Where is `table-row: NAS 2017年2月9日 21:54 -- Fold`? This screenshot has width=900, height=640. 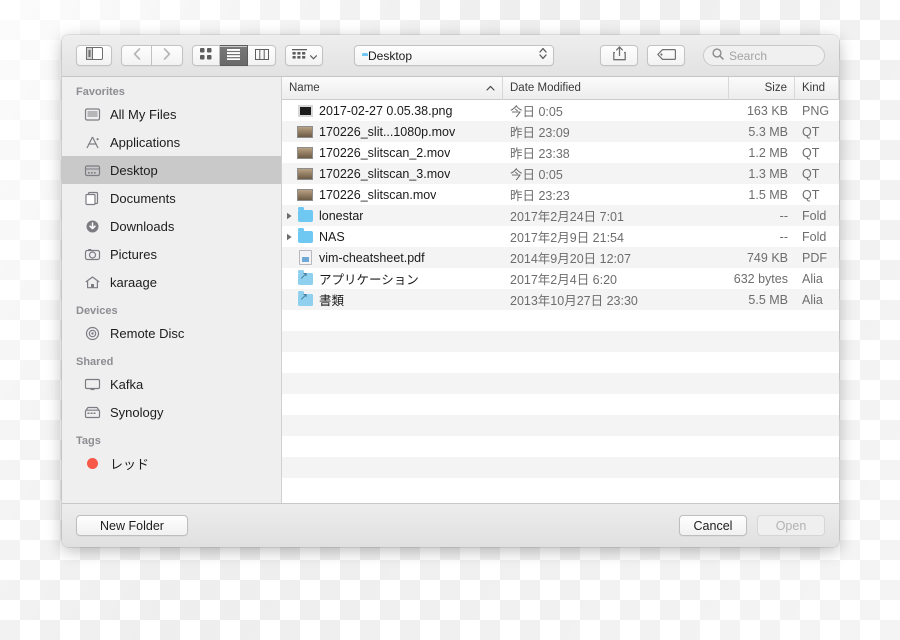 table-row: NAS 2017年2月9日 21:54 -- Fold is located at coordinates (560, 236).